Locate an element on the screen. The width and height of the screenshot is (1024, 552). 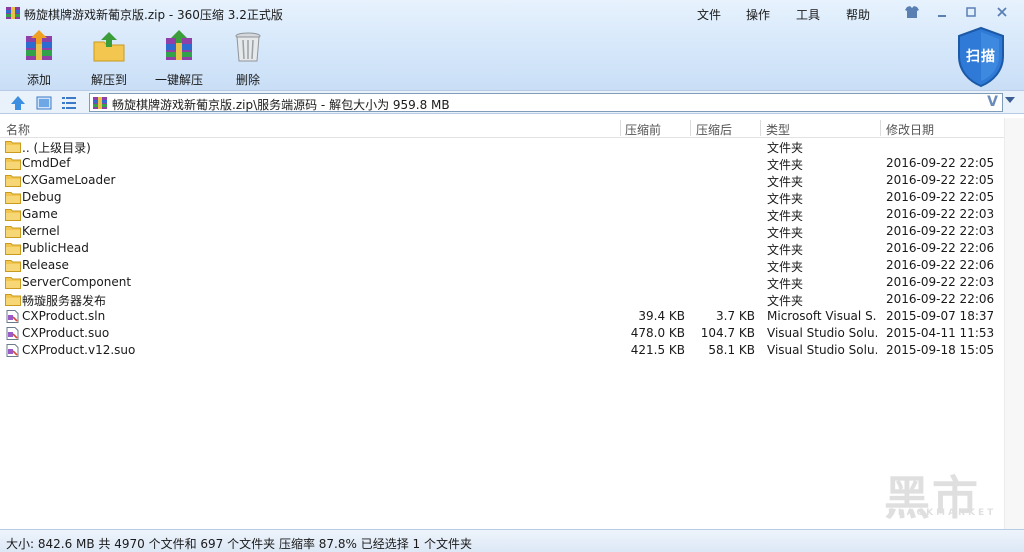
file-name: CXProduct.sln is located at coordinates (64, 316).